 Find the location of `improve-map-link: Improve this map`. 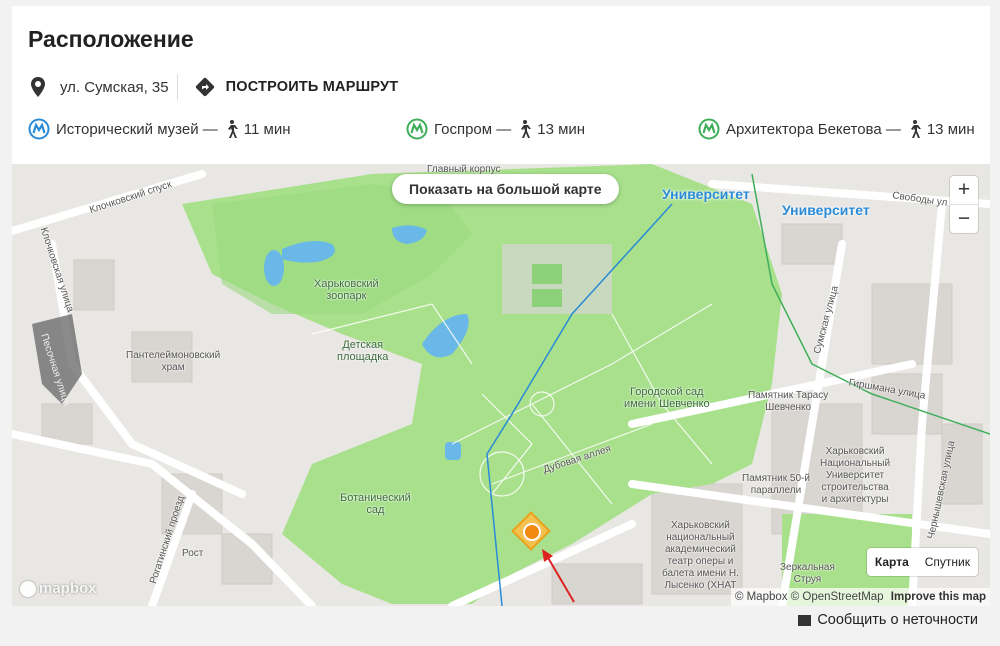

improve-map-link: Improve this map is located at coordinates (938, 597).